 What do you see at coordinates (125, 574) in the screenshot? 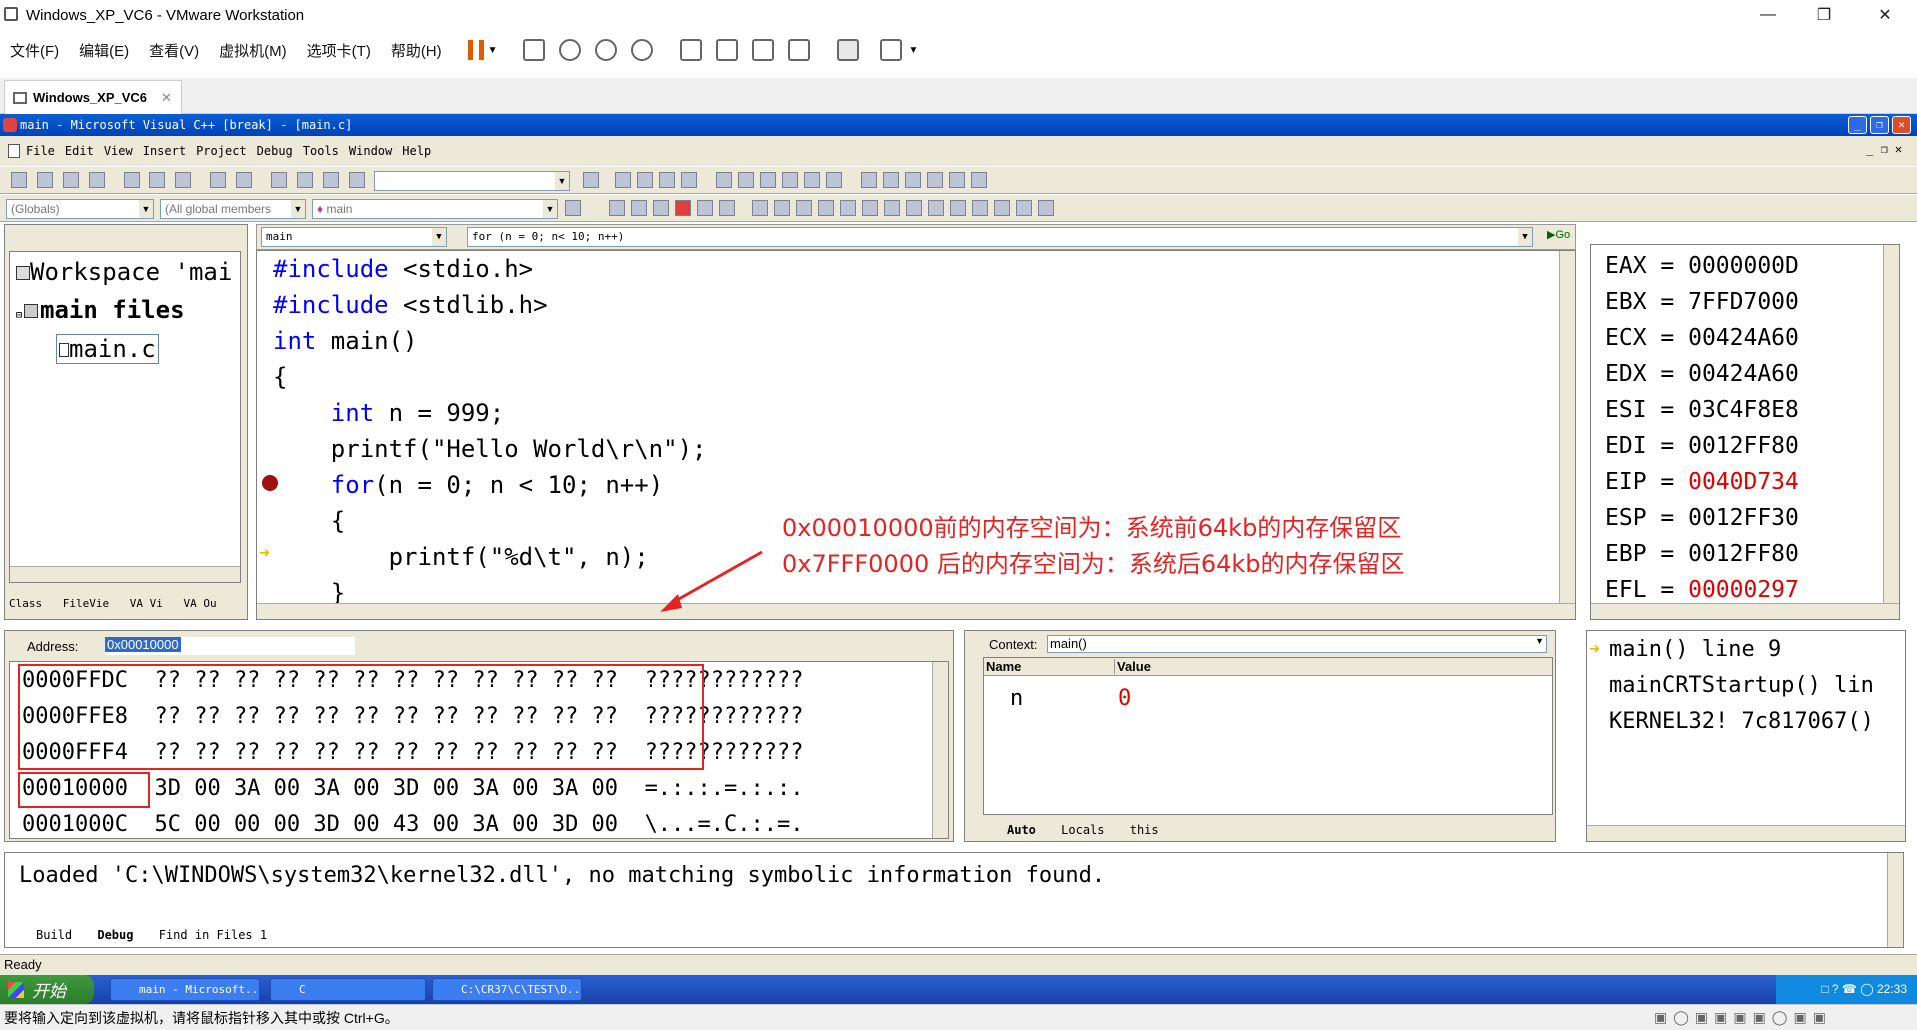
I see `workspace-hscrollbar` at bounding box center [125, 574].